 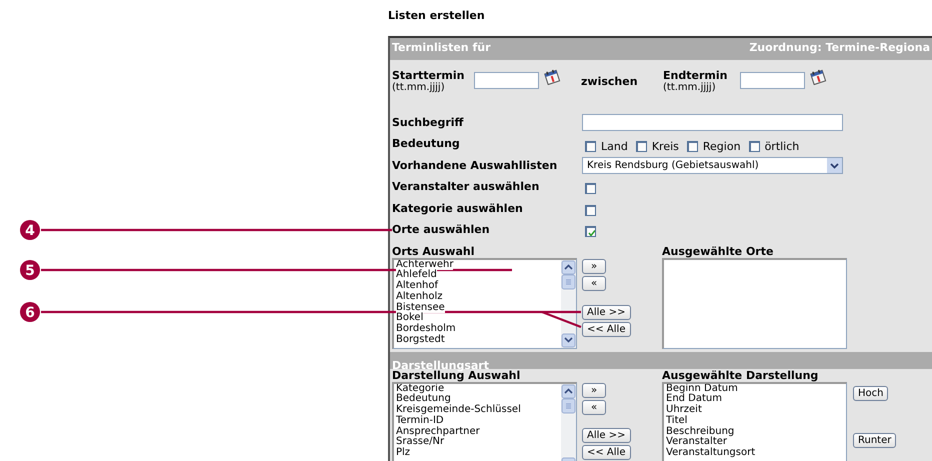 What do you see at coordinates (466, 187) in the screenshot?
I see `field-label: Veranstalter auswählen` at bounding box center [466, 187].